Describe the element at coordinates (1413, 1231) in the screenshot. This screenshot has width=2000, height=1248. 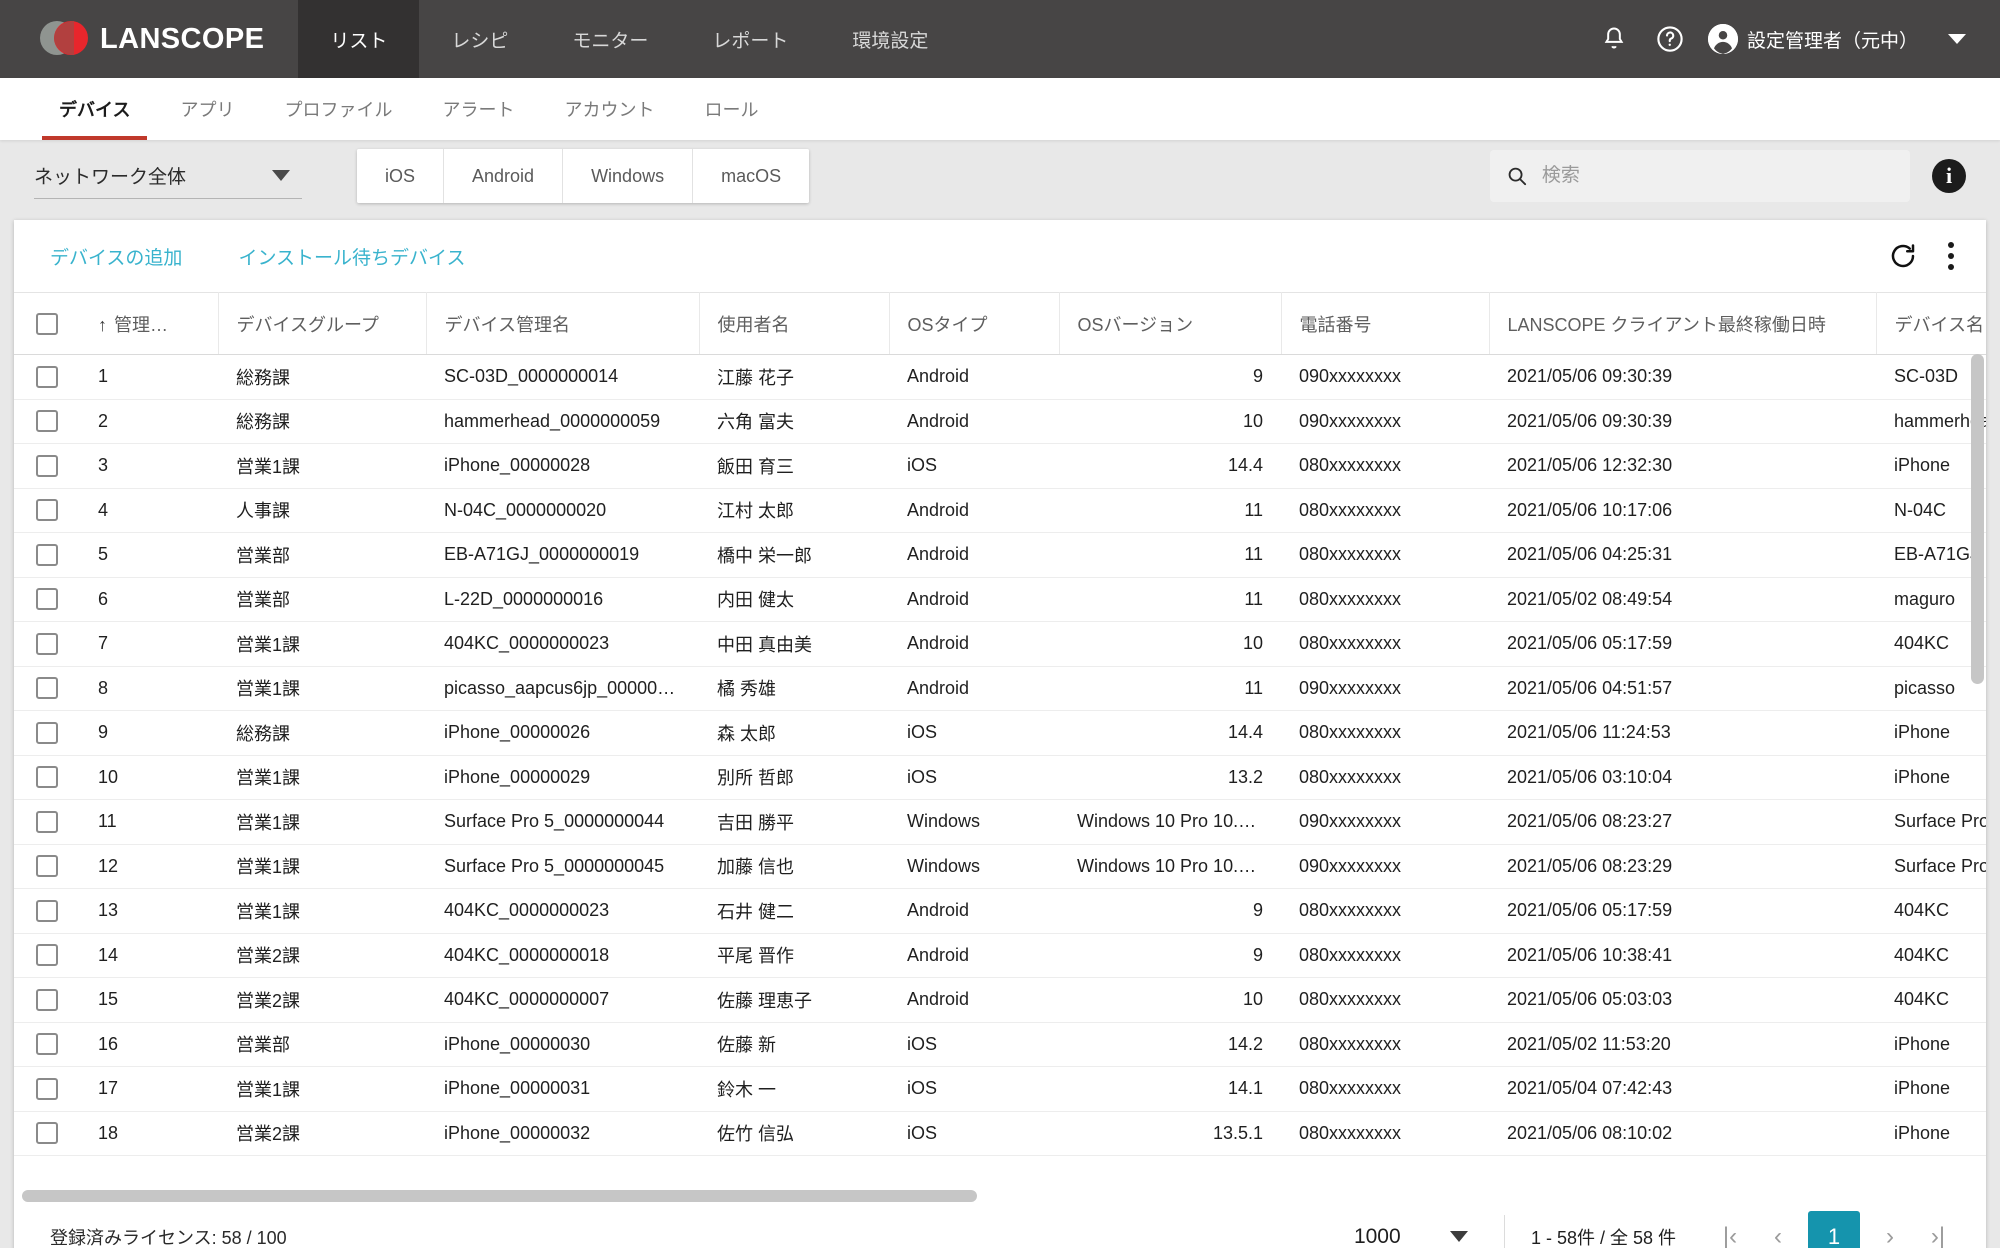
I see `page-size-select: 1000` at that location.